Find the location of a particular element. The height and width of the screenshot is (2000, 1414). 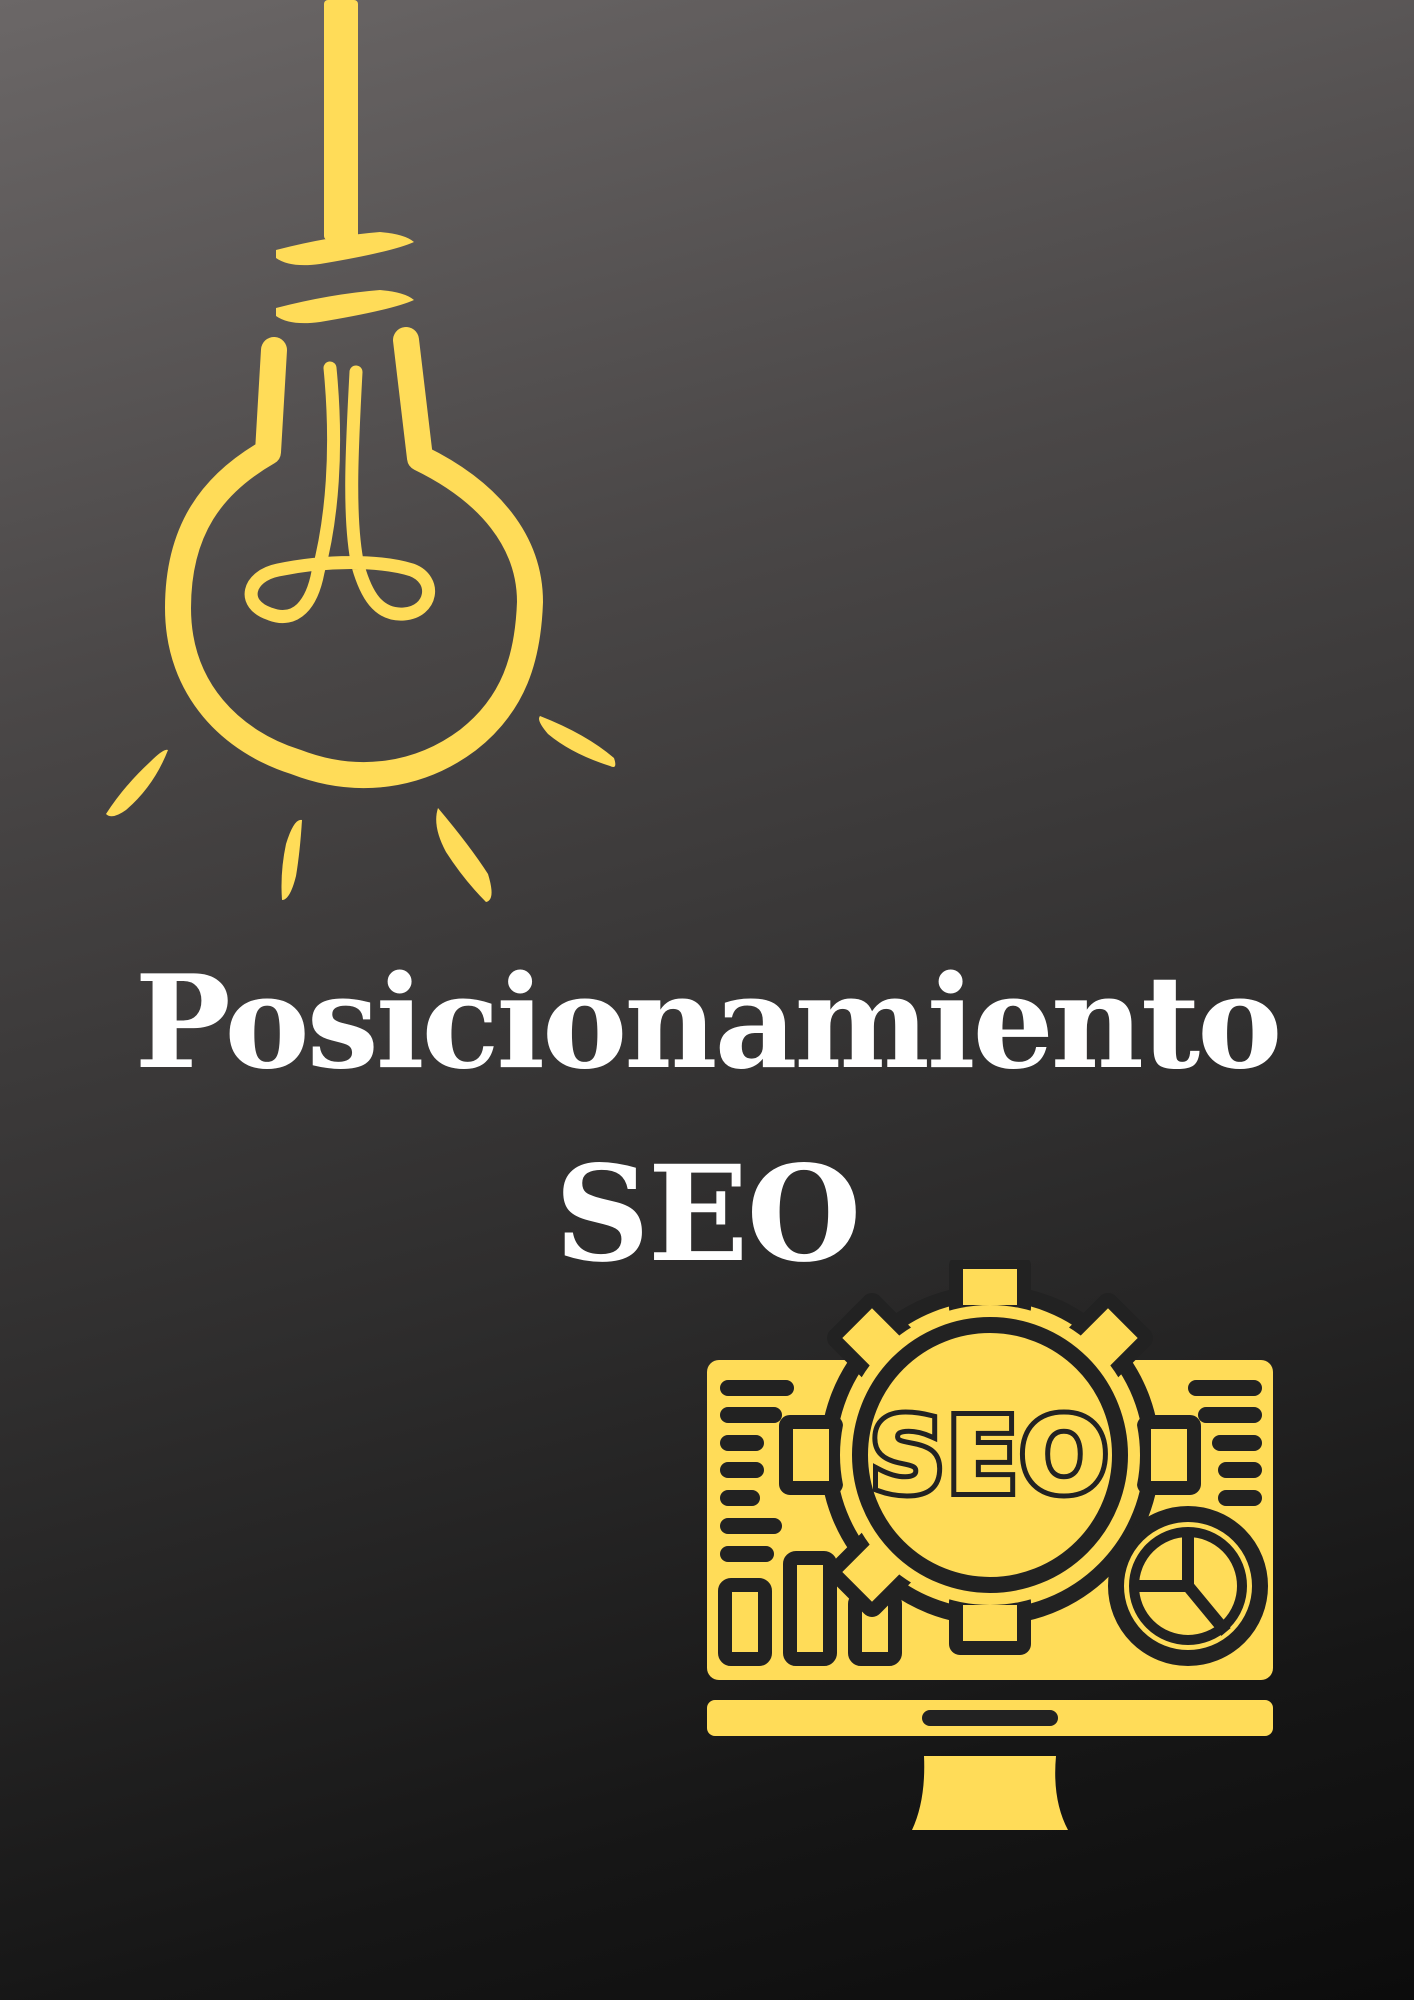

seo-screen-text: SEO is located at coordinates (990, 1456).